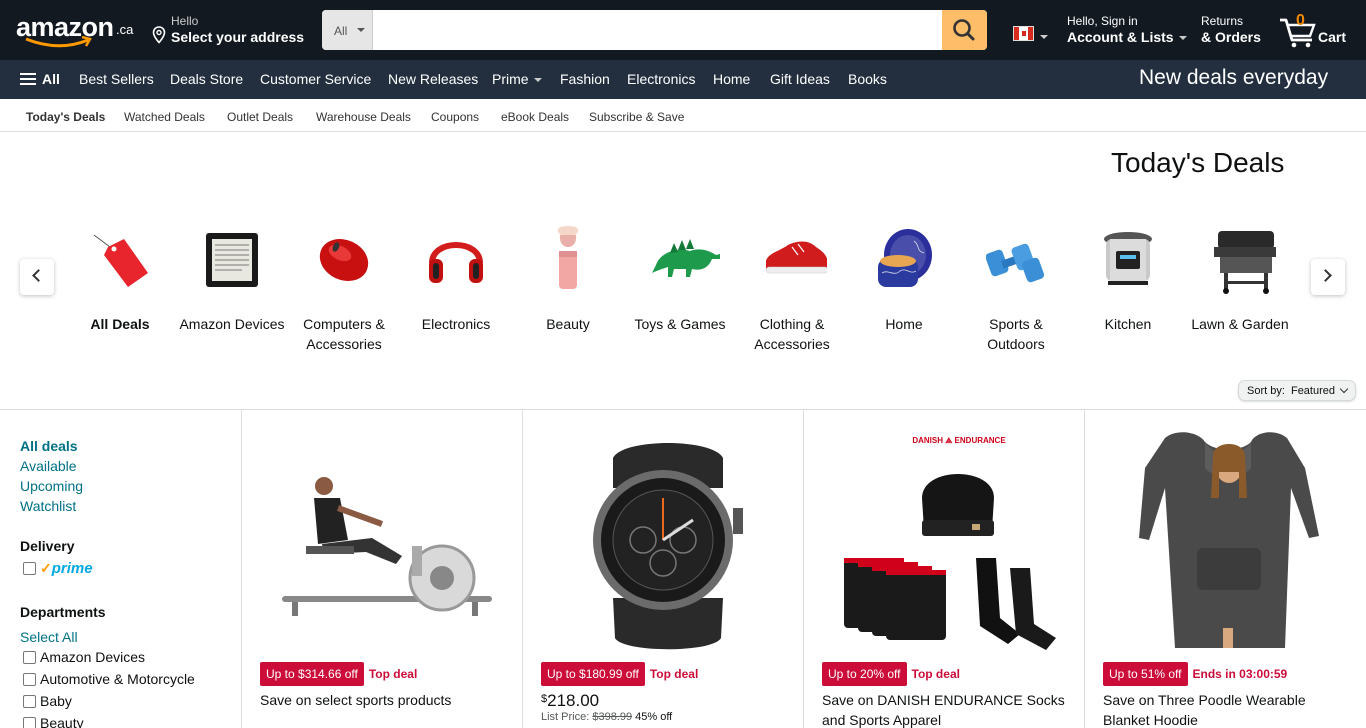 This screenshot has width=1366, height=728. What do you see at coordinates (341, 31) in the screenshot?
I see `search-category-label: All` at bounding box center [341, 31].